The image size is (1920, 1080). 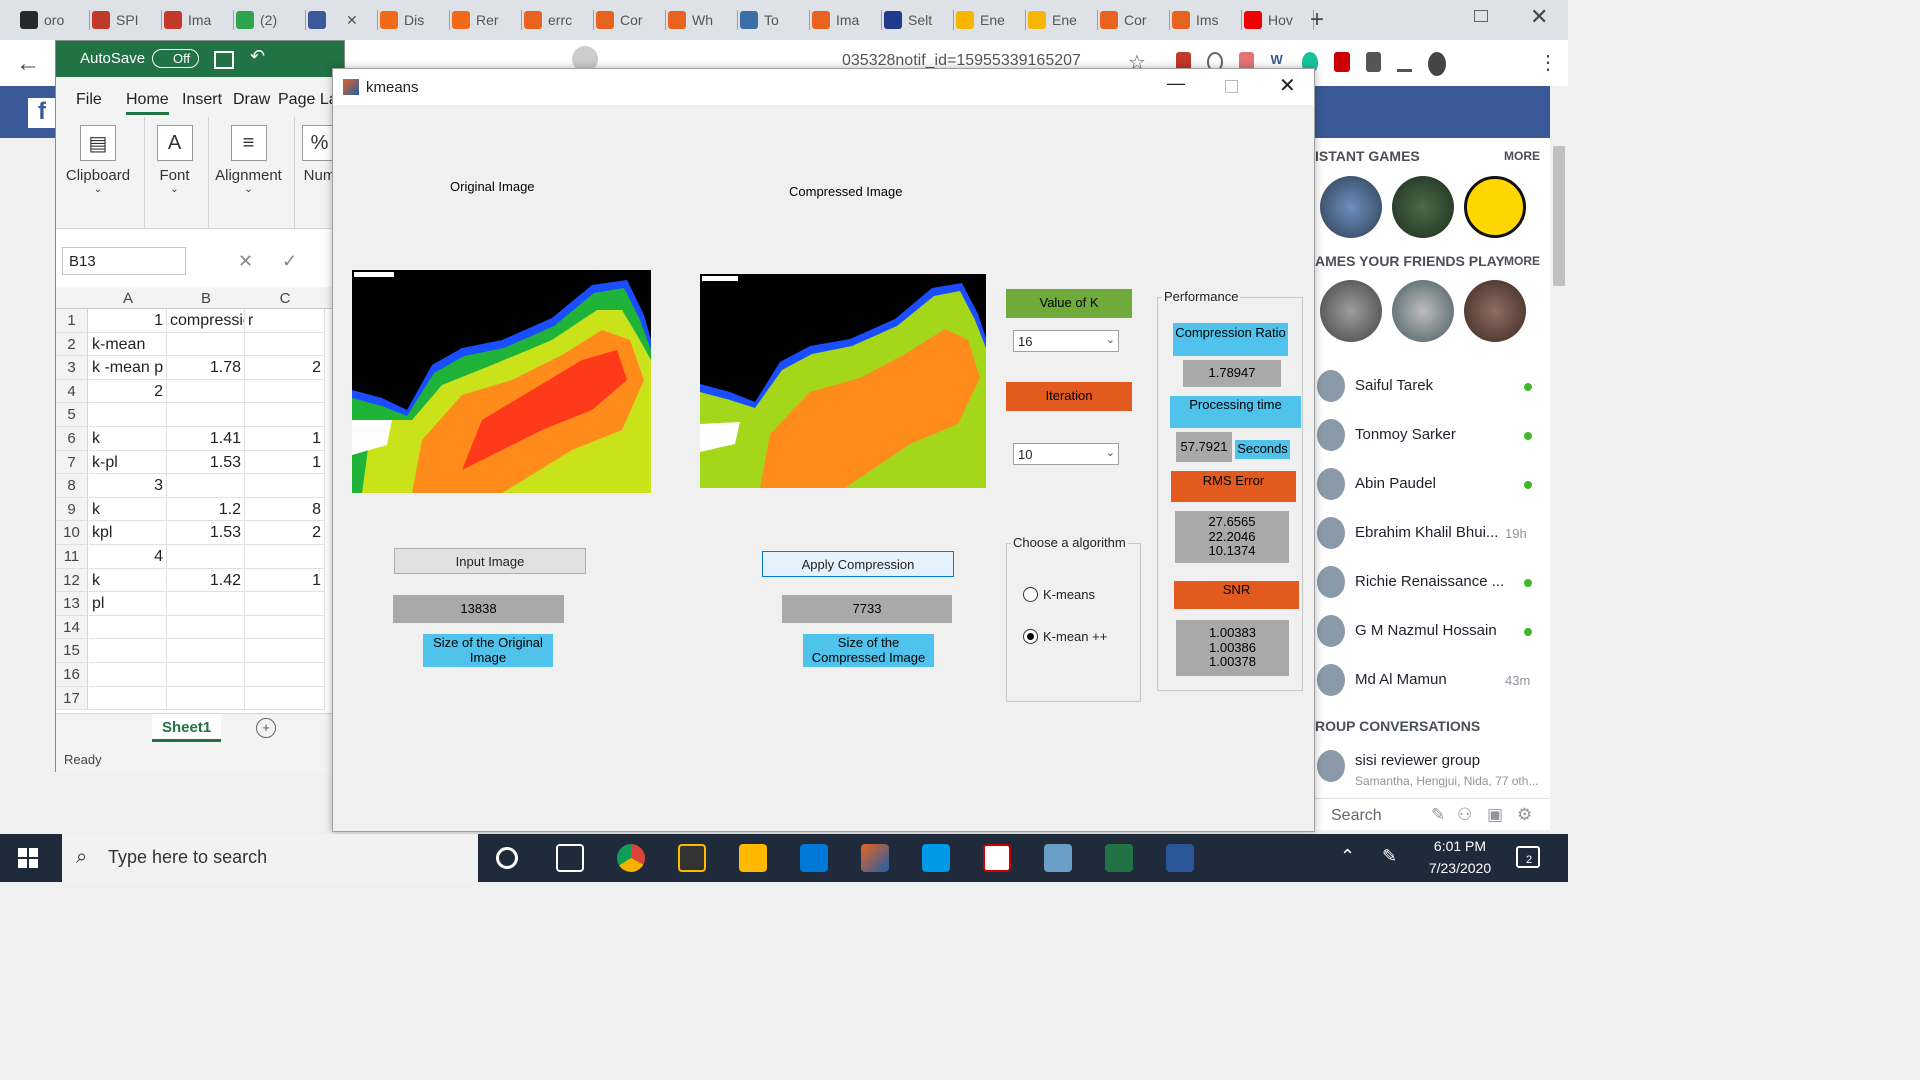 What do you see at coordinates (1205, 20) in the screenshot?
I see `browser-tab: Ims` at bounding box center [1205, 20].